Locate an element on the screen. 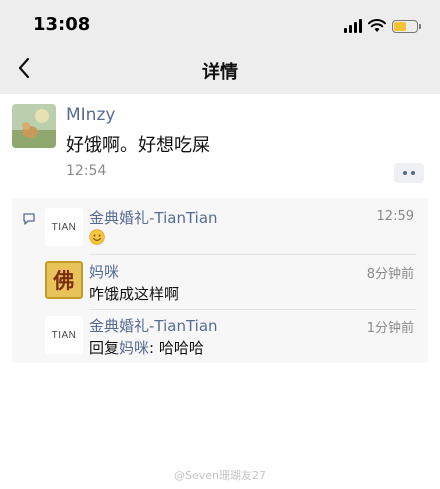  post-time: 12:54 is located at coordinates (86, 171).